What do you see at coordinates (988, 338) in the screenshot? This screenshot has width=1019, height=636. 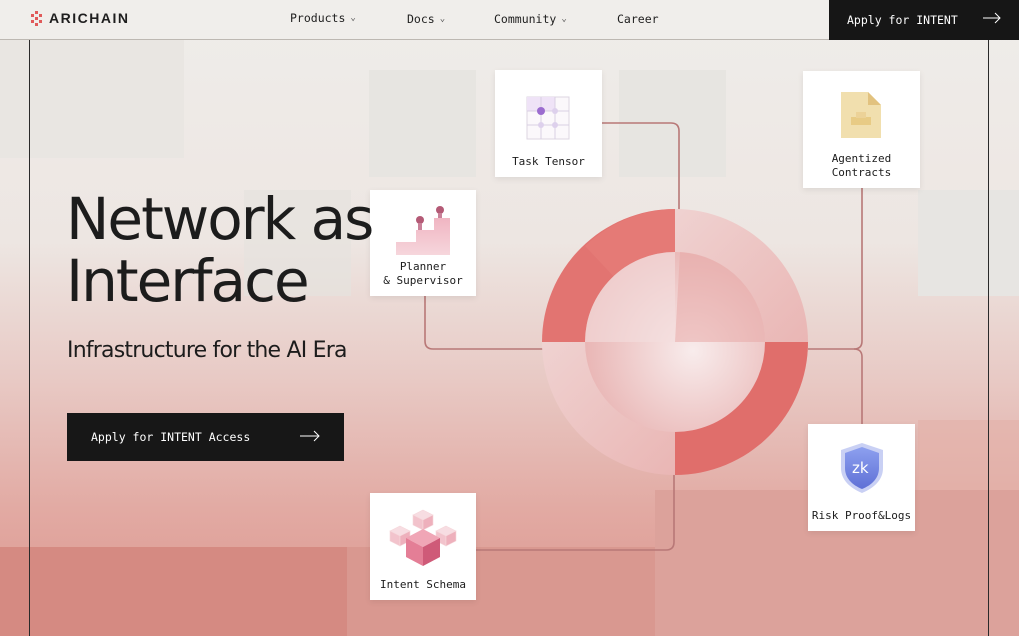 I see `frame-line-right` at bounding box center [988, 338].